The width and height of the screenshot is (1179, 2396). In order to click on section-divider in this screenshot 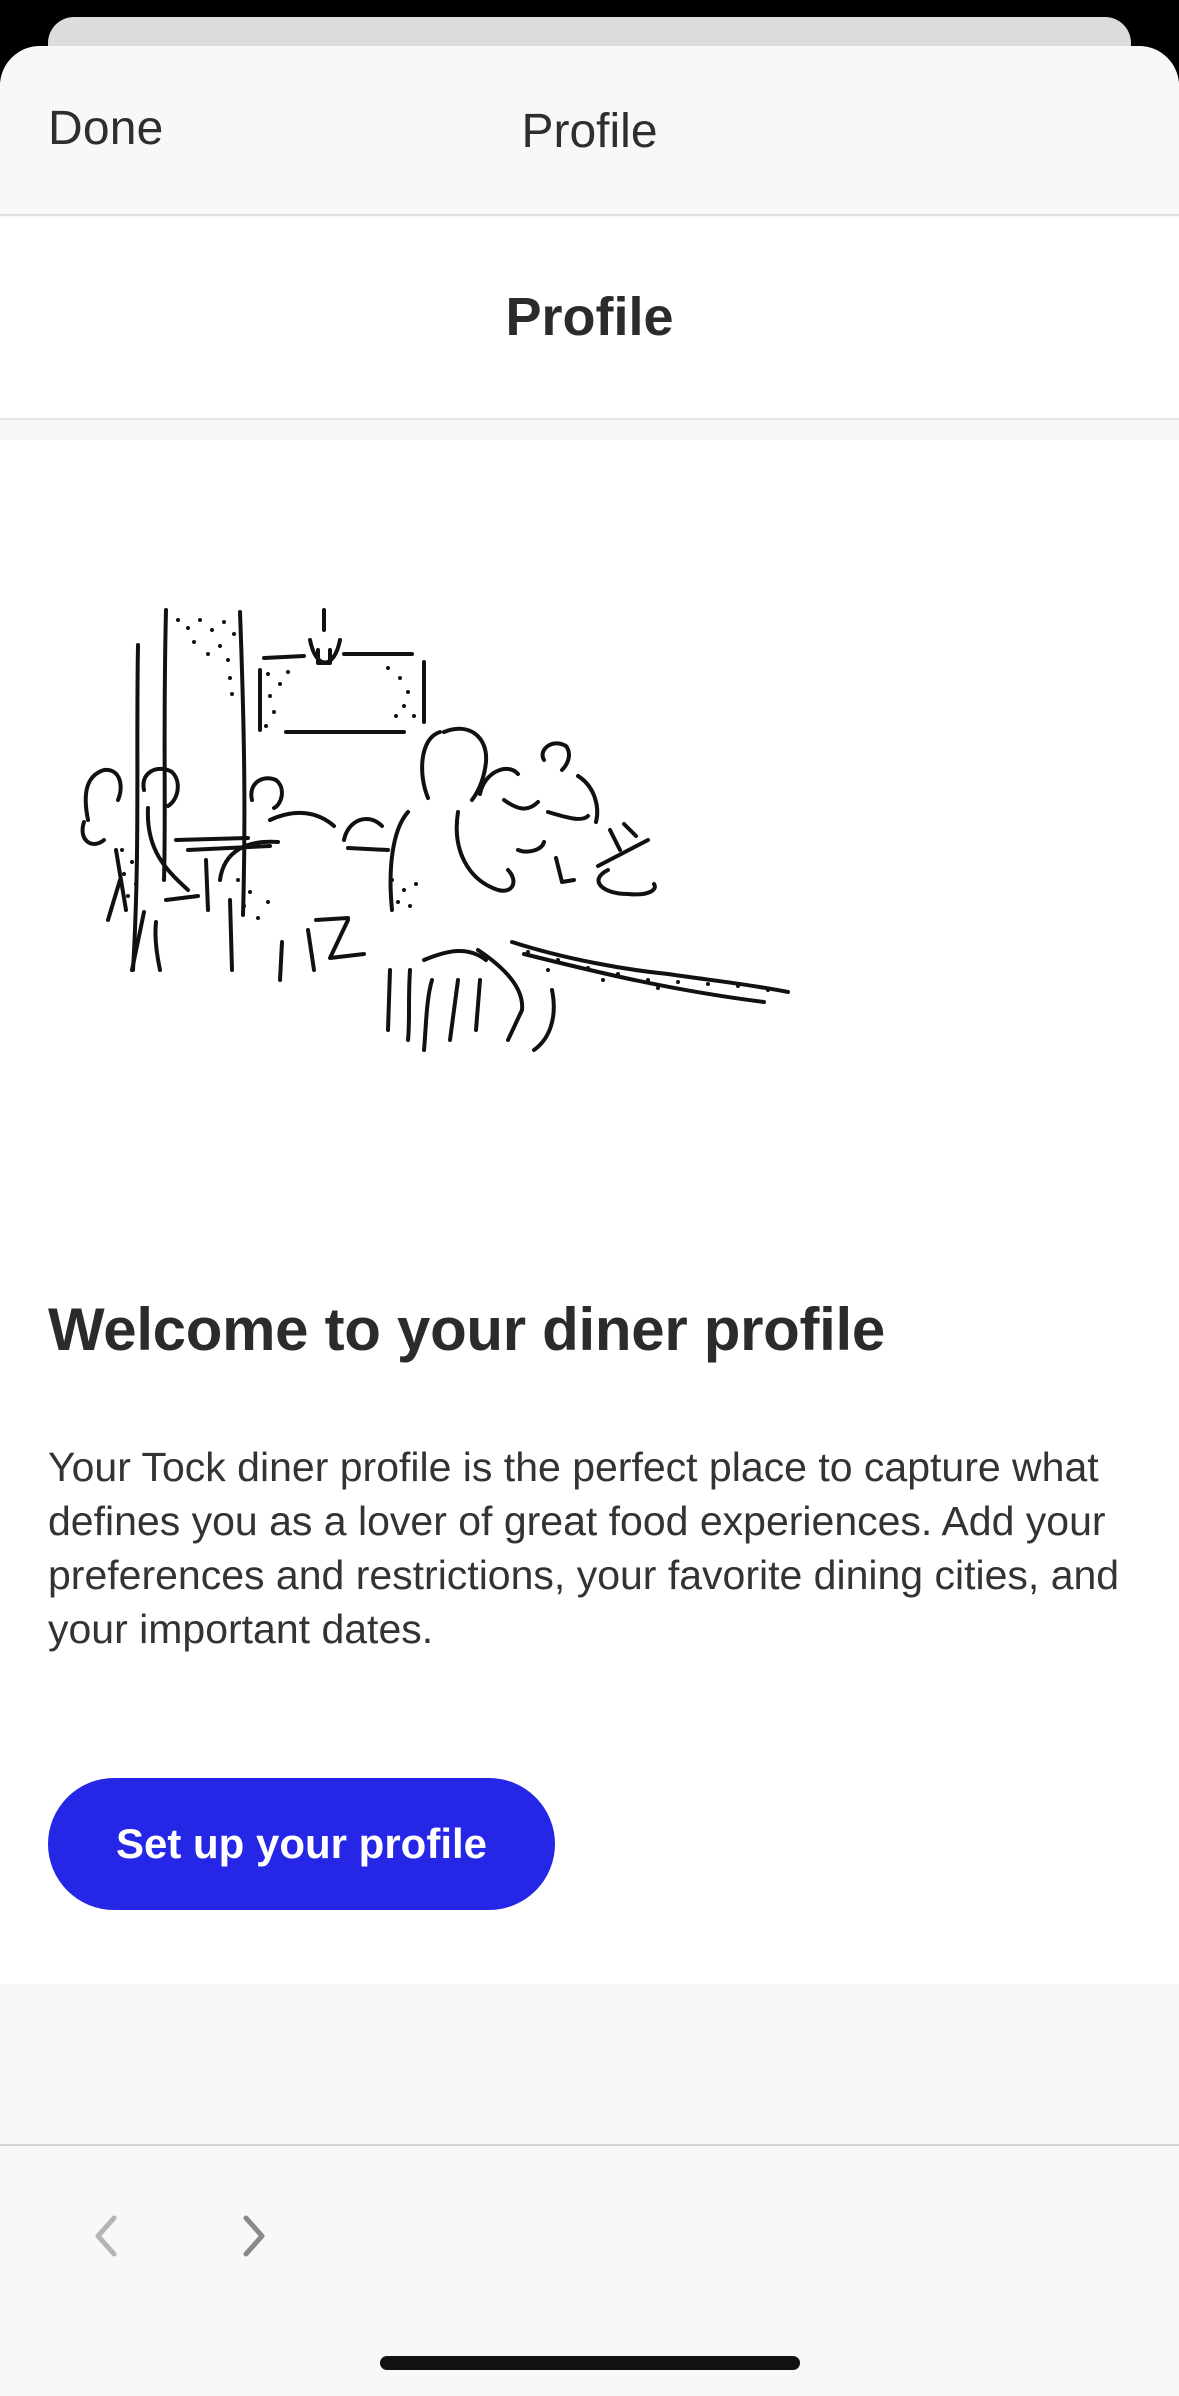, I will do `click(589, 431)`.